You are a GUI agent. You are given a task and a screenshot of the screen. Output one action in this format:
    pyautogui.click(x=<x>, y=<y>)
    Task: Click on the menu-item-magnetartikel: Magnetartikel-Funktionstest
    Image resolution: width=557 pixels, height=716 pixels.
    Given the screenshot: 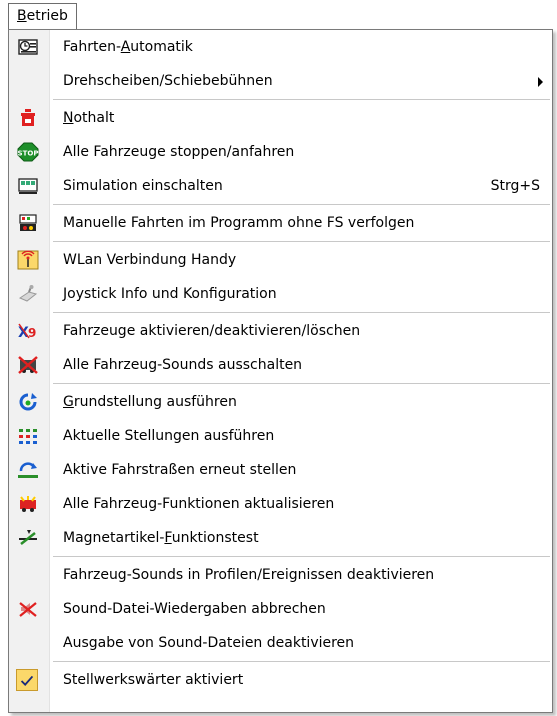 What is the action you would take?
    pyautogui.click(x=280, y=538)
    